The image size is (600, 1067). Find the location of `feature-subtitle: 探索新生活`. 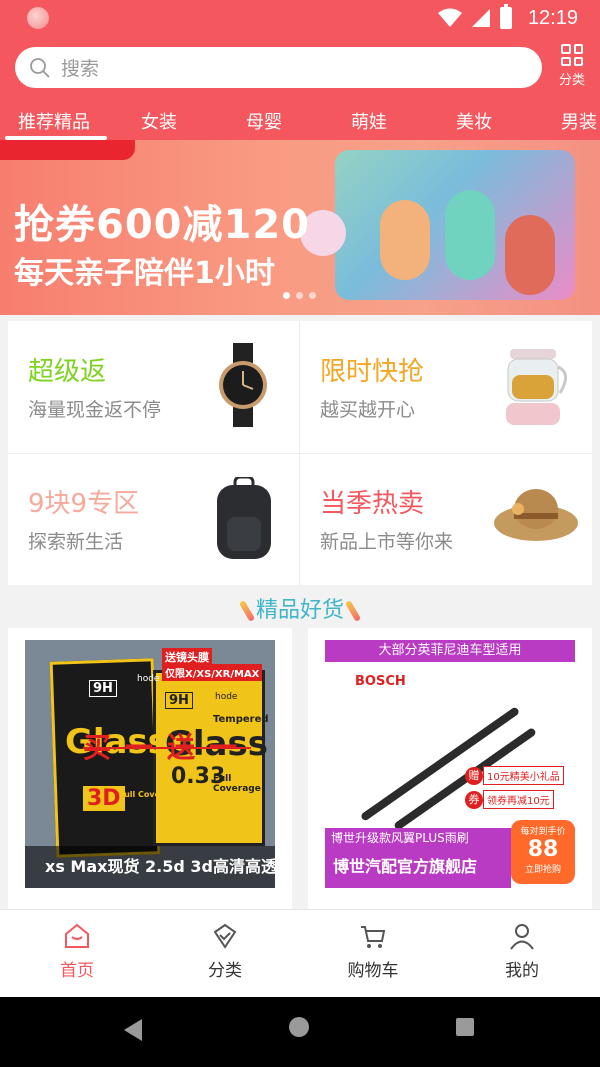

feature-subtitle: 探索新生活 is located at coordinates (76, 542).